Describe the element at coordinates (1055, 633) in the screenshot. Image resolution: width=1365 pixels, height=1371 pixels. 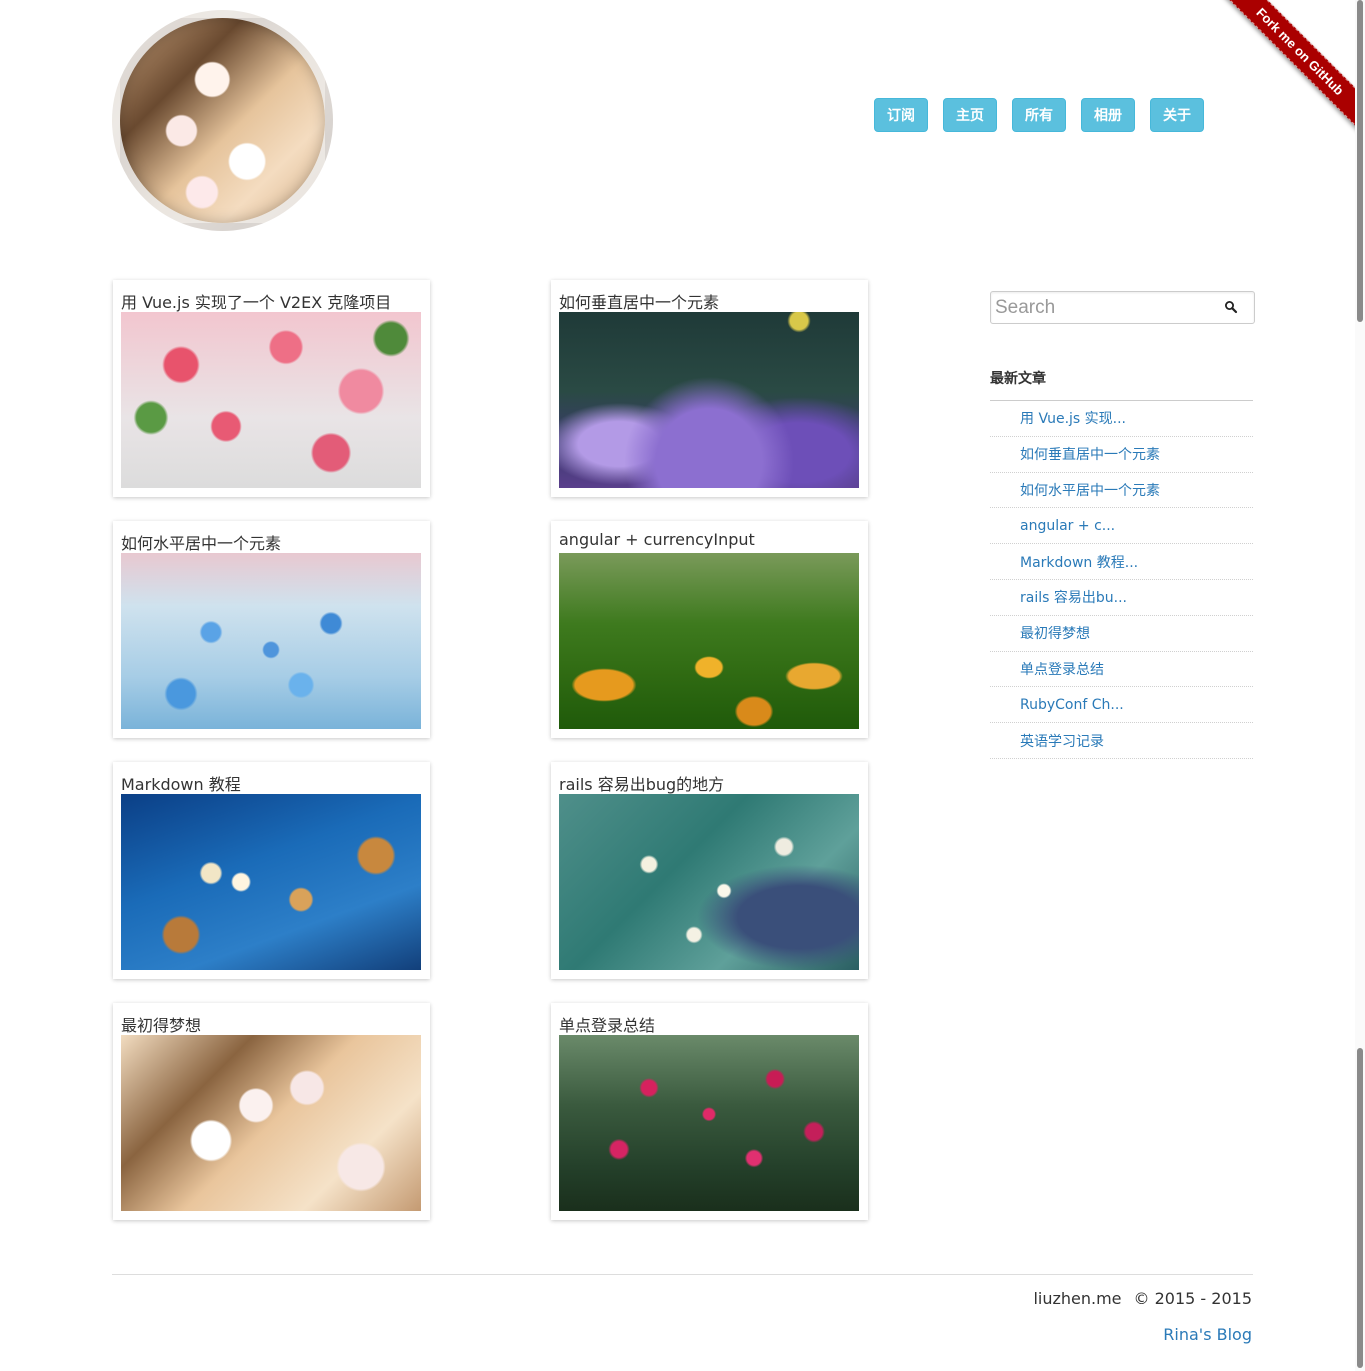
I see `recent-post-link: 最初得梦想` at that location.